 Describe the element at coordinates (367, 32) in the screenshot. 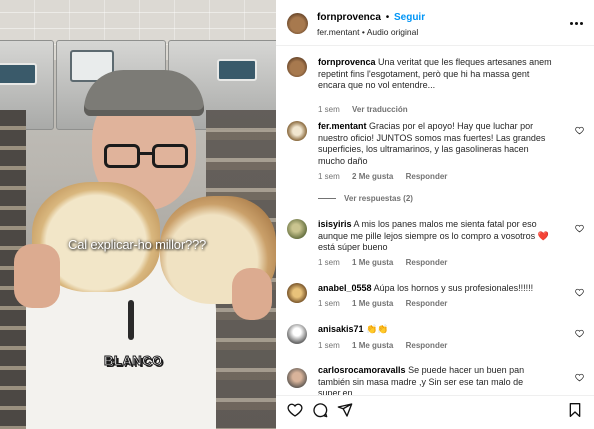

I see `audio-link: fer.mentant • Audio original` at that location.